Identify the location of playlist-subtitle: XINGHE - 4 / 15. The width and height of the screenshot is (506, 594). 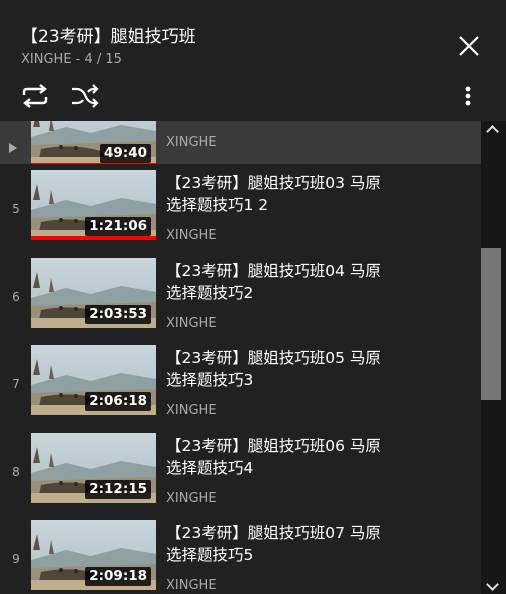
(71, 59).